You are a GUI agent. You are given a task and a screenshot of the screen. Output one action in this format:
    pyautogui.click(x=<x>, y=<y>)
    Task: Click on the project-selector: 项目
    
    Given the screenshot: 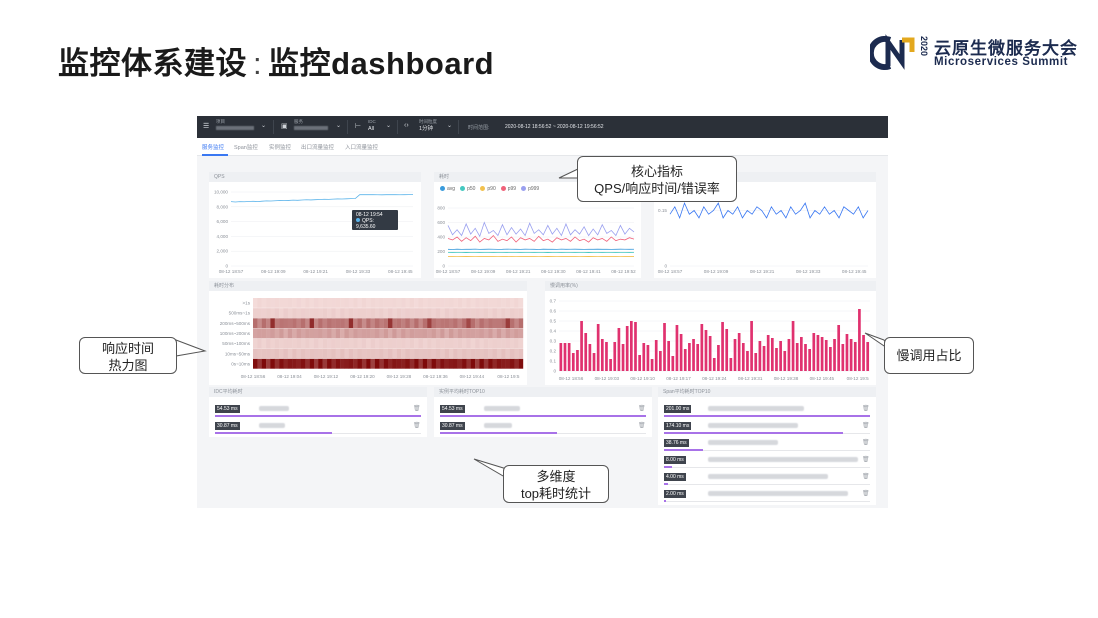 What is the action you would take?
    pyautogui.click(x=235, y=127)
    